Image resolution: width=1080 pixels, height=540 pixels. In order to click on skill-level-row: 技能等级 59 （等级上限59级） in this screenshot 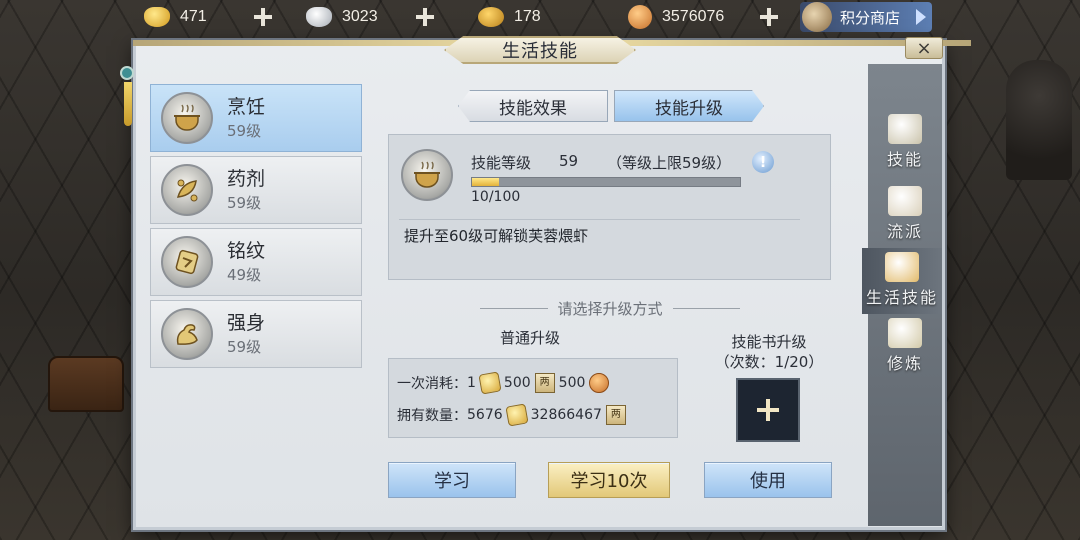, I will do `click(601, 162)`.